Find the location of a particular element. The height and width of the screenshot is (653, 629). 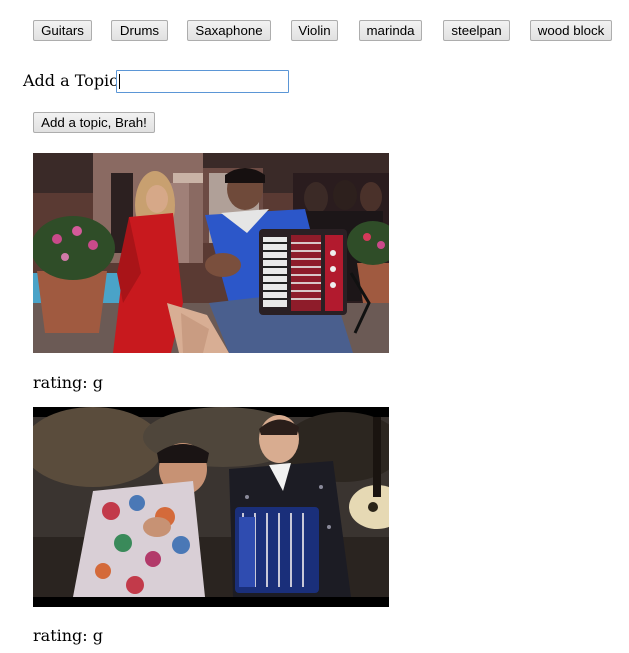

topic-button-drums: Drums is located at coordinates (139, 30).